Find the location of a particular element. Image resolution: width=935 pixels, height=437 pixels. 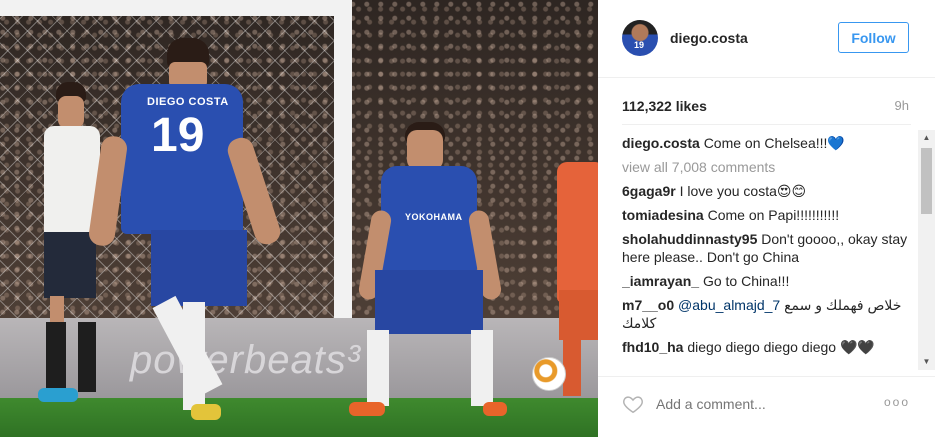

scroll-down-arrow-icon: ▼ is located at coordinates (926, 362).